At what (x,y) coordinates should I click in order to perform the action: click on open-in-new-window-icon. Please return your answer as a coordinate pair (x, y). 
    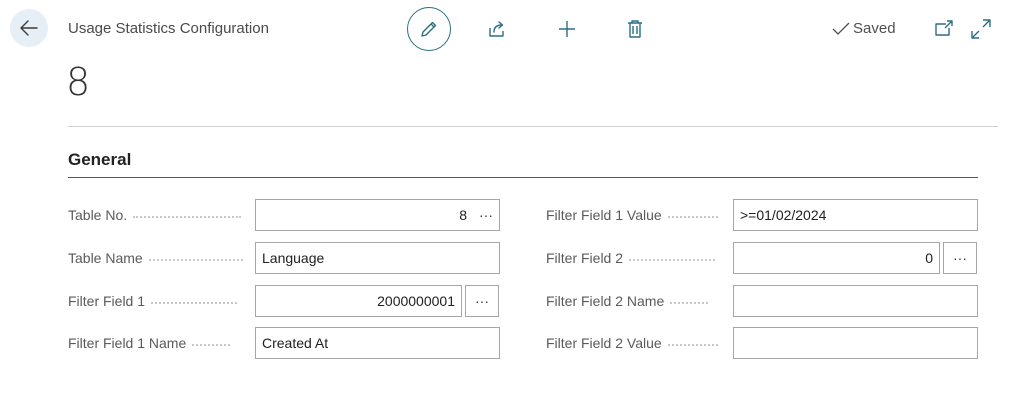
    Looking at the image, I should click on (944, 28).